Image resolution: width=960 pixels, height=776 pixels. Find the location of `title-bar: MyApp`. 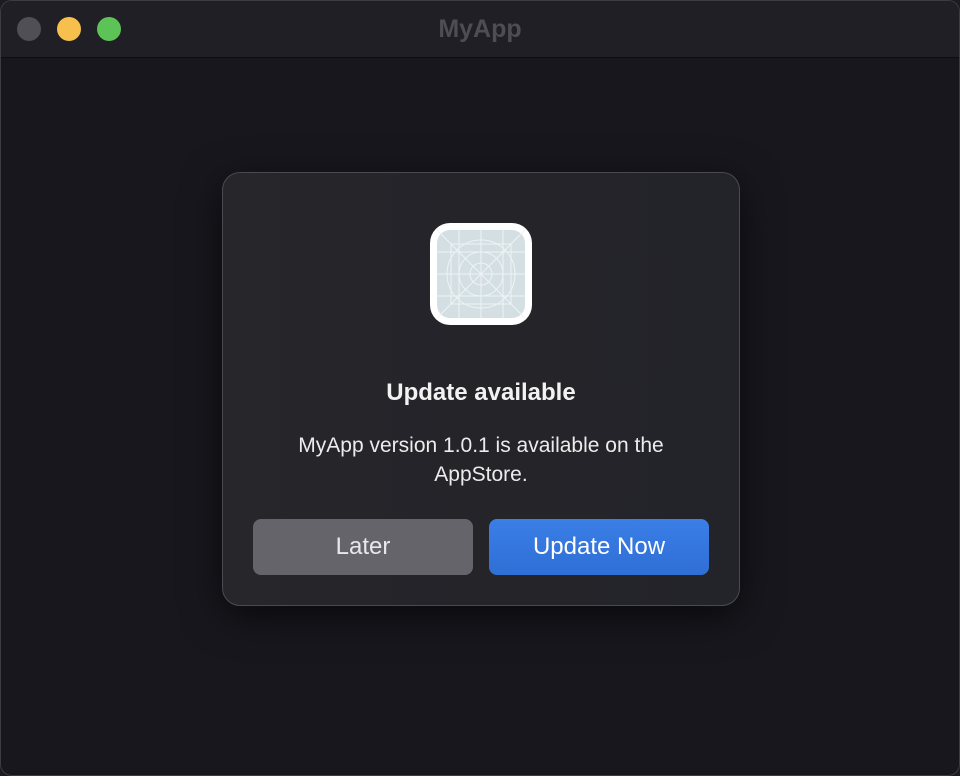

title-bar: MyApp is located at coordinates (480, 29).